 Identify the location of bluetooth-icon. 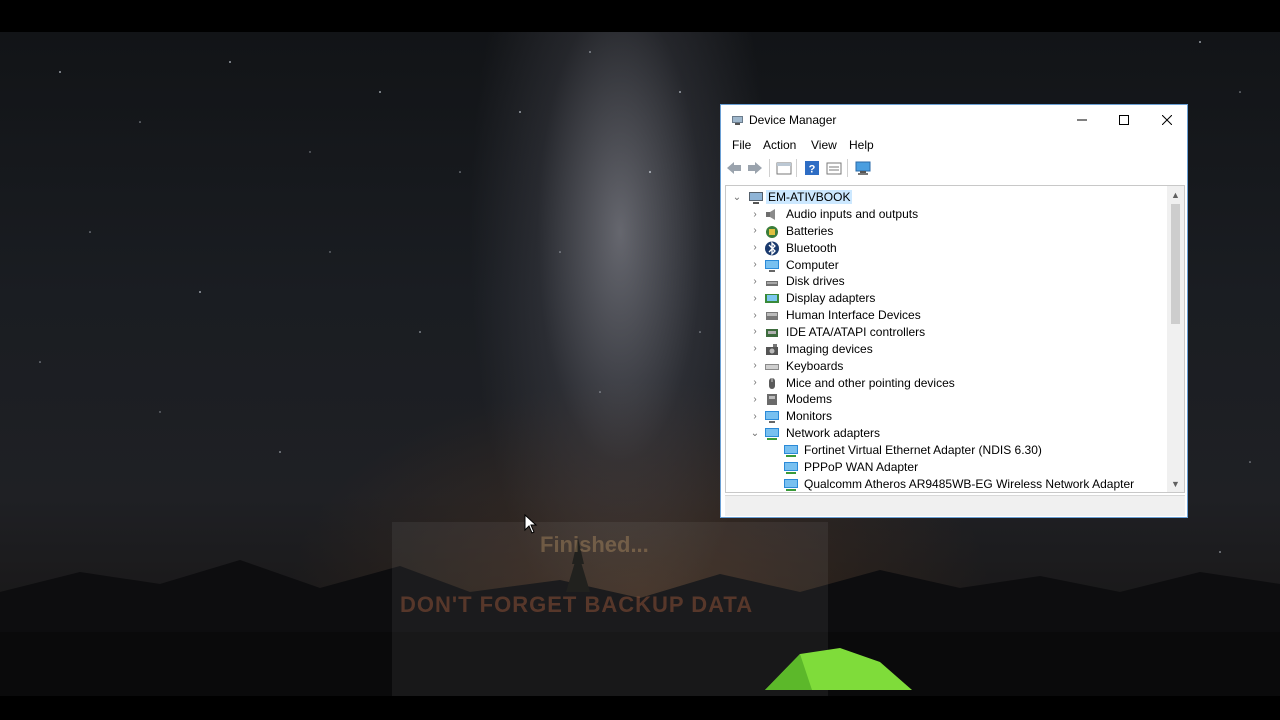
(772, 248).